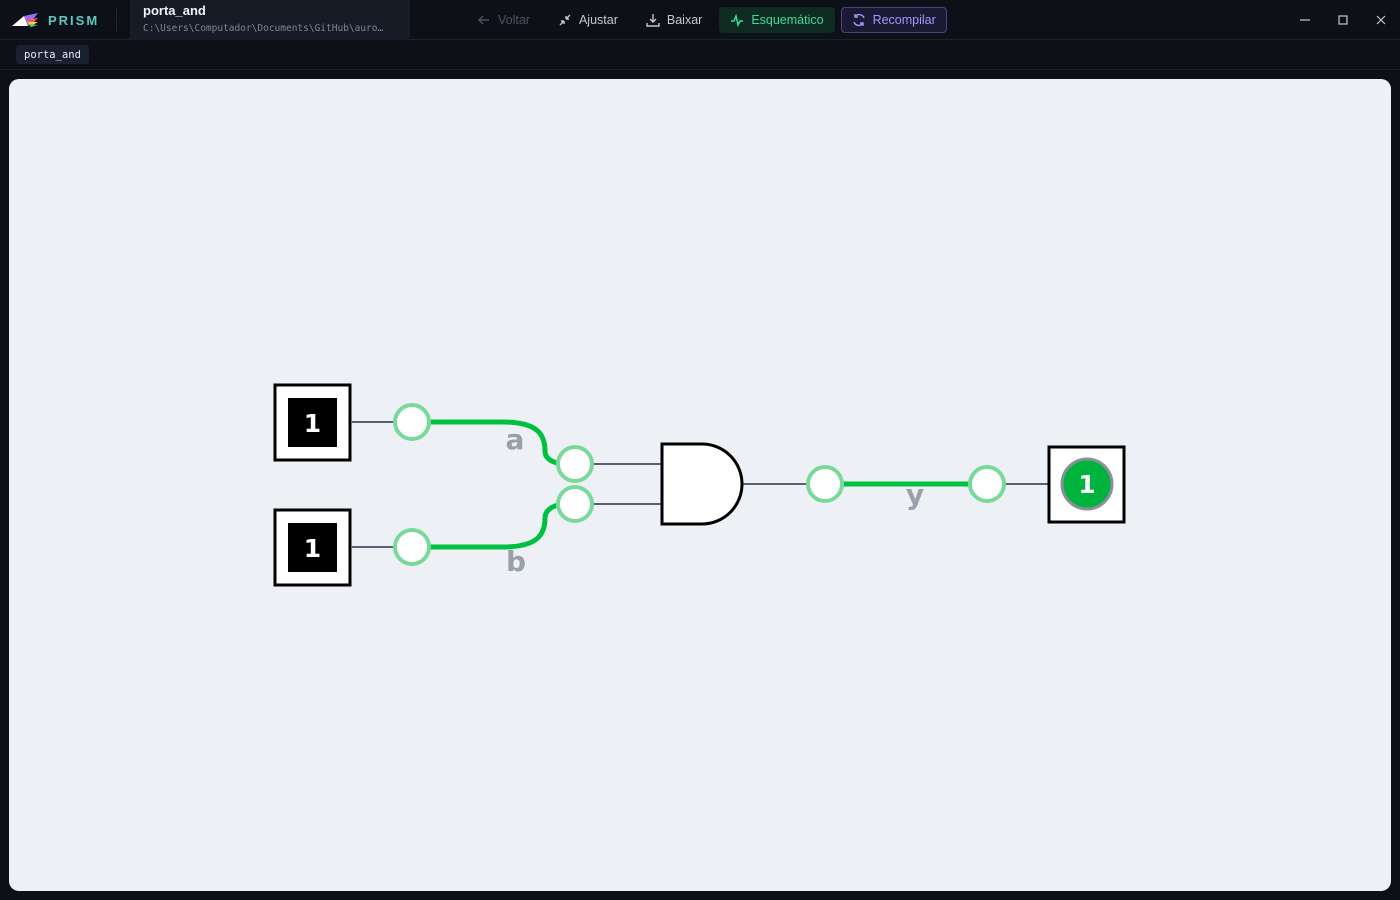 The height and width of the screenshot is (900, 1400). I want to click on module-bar: porta_and, so click(700, 55).